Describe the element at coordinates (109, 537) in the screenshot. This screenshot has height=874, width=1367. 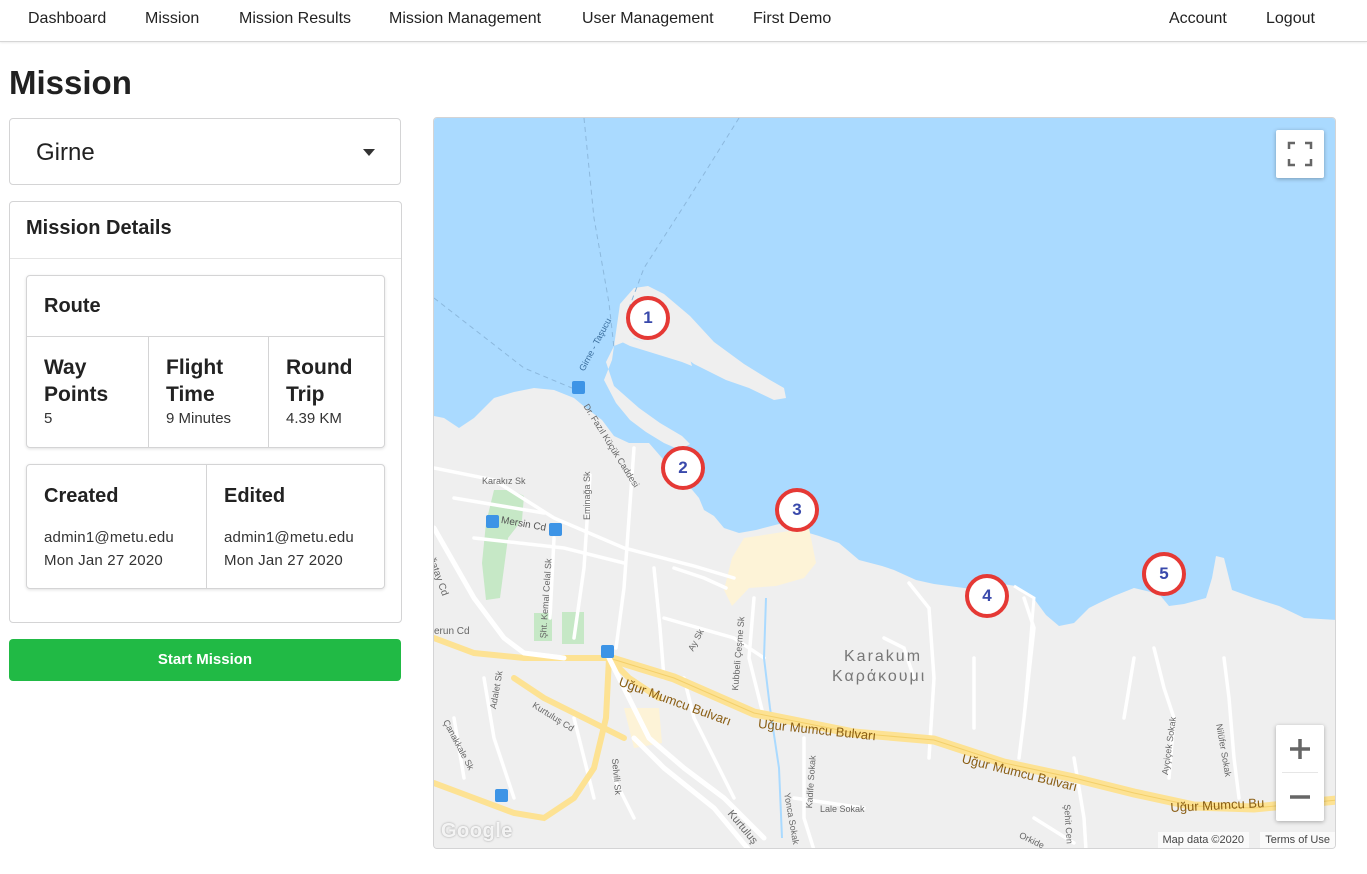
I see `created-user: admin1@metu.edu` at that location.